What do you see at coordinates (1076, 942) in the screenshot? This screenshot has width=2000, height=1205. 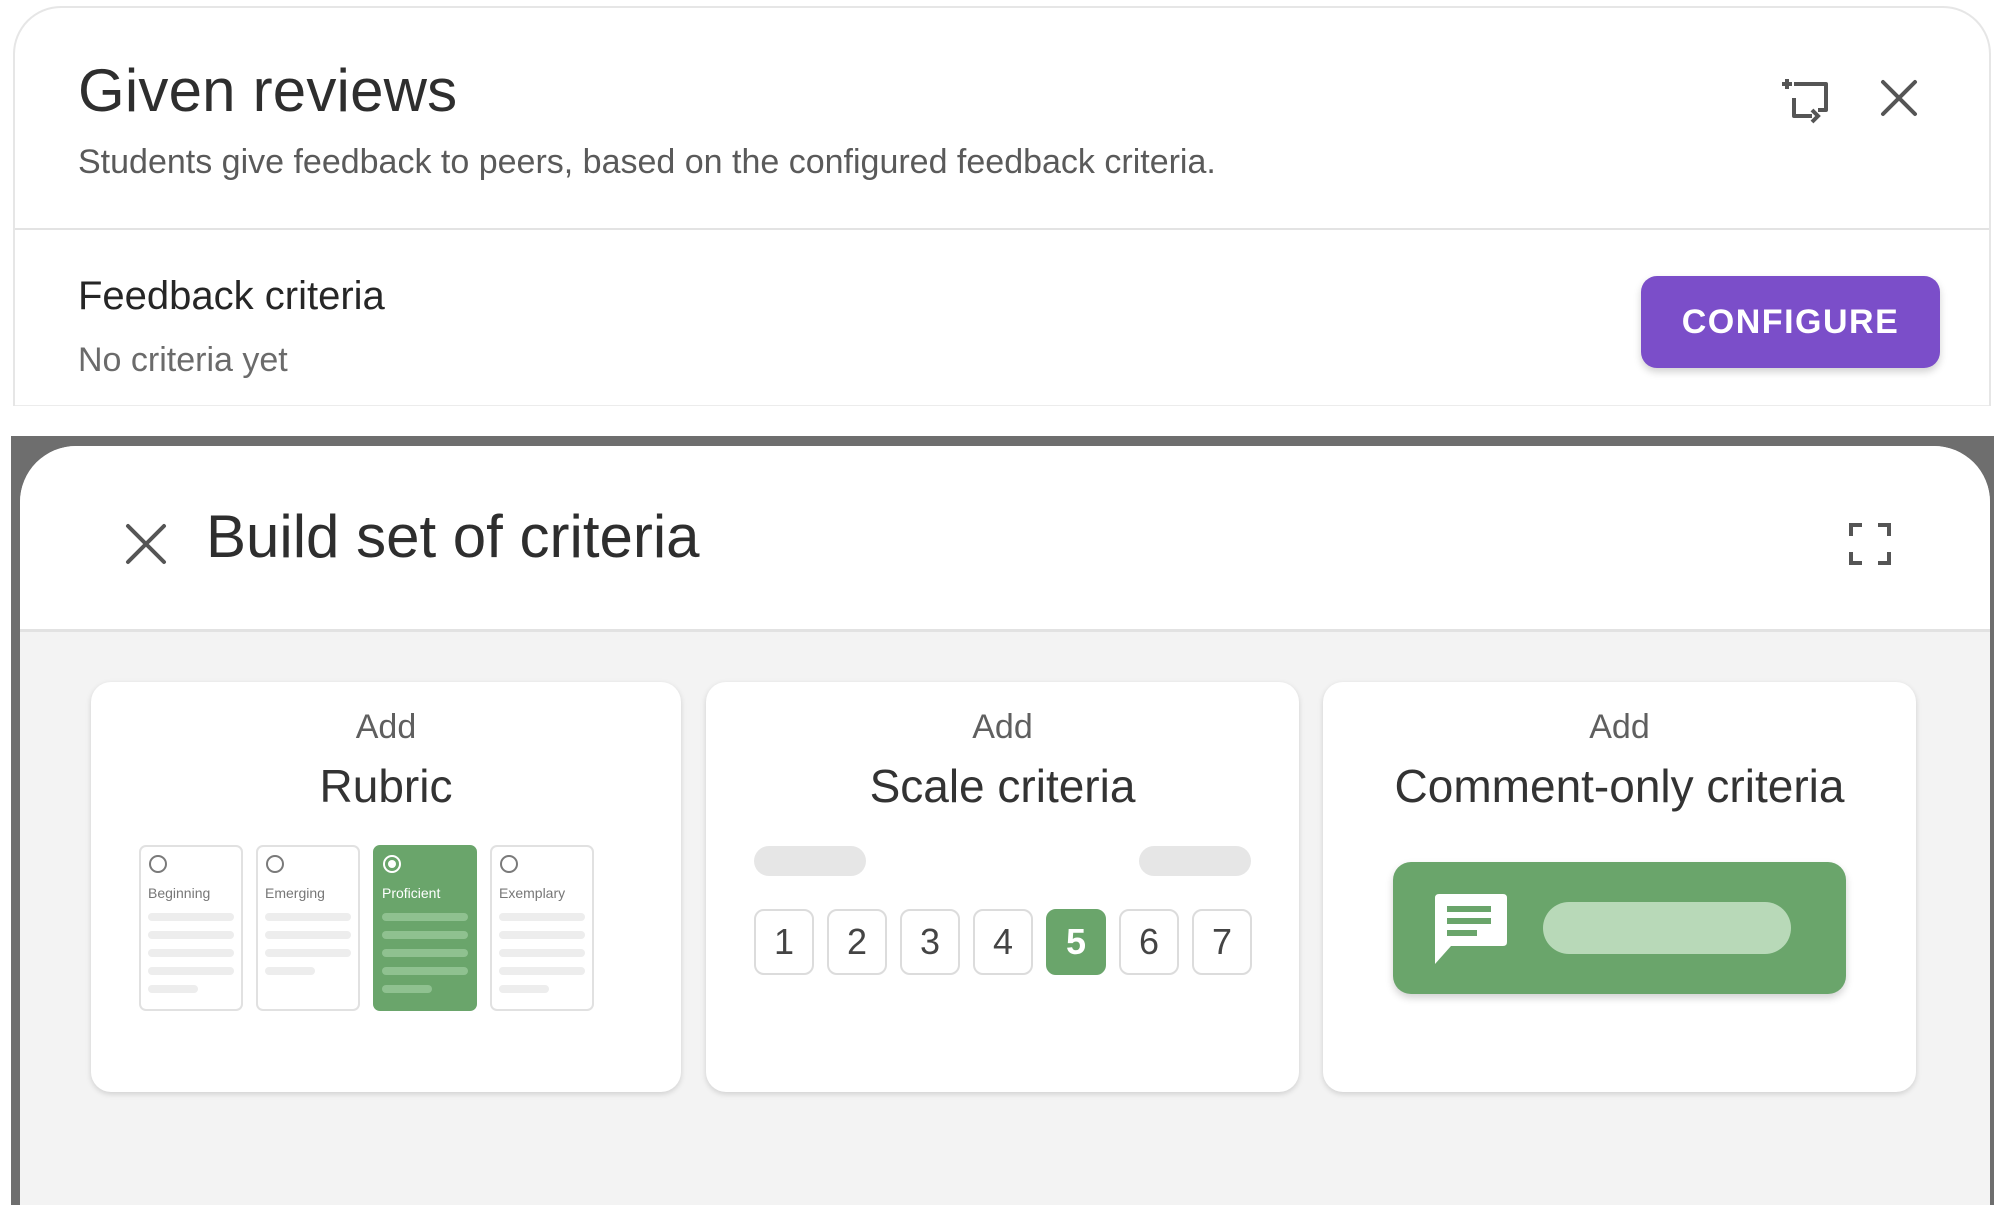 I see `scale-value-selected: 5` at bounding box center [1076, 942].